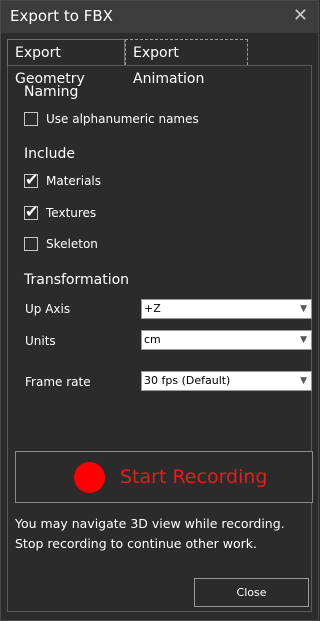 The image size is (320, 621). I want to click on frame-rate-select: 30 fps (Default) ▼, so click(226, 381).